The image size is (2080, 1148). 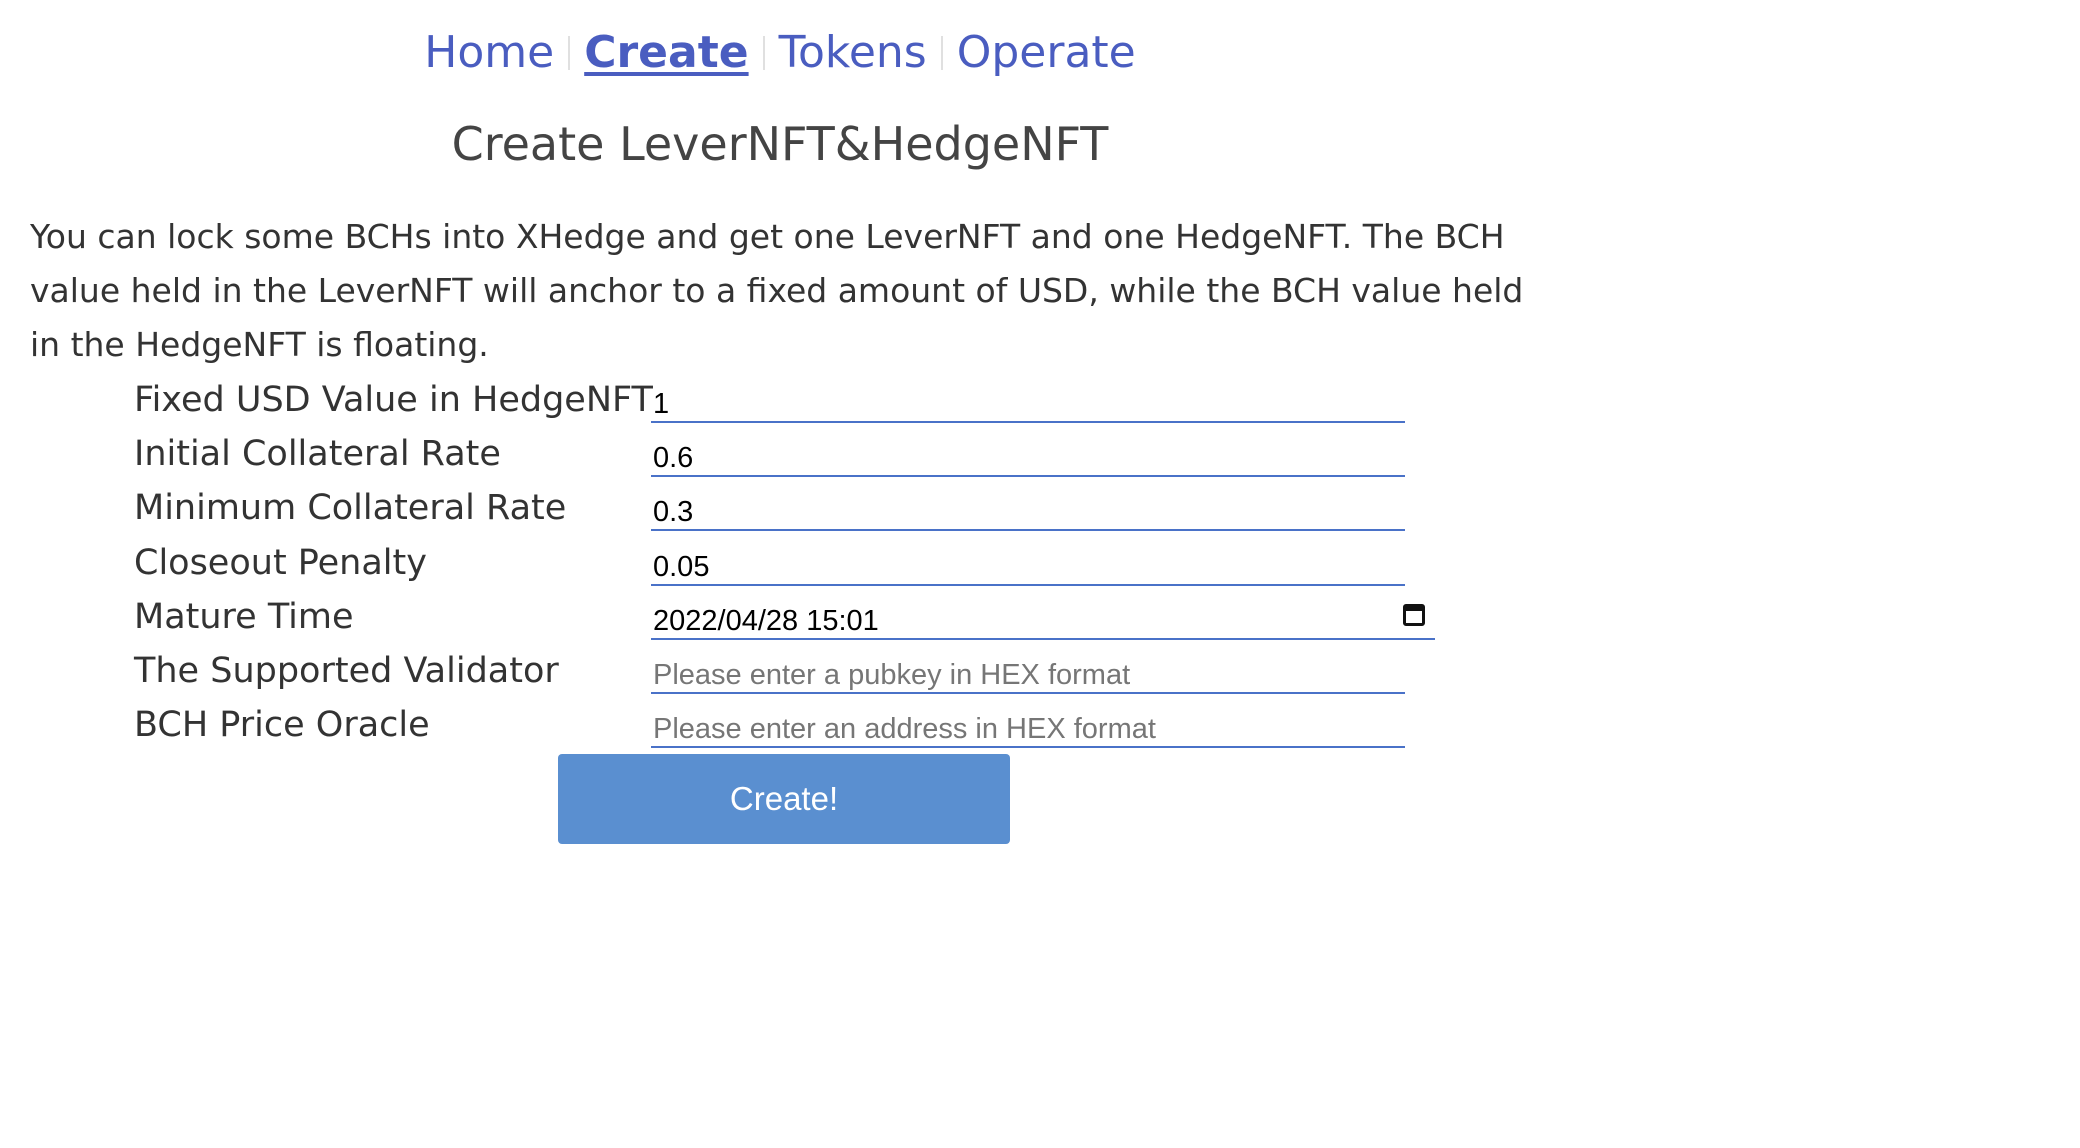 I want to click on price-oracle-input, so click(x=1028, y=726).